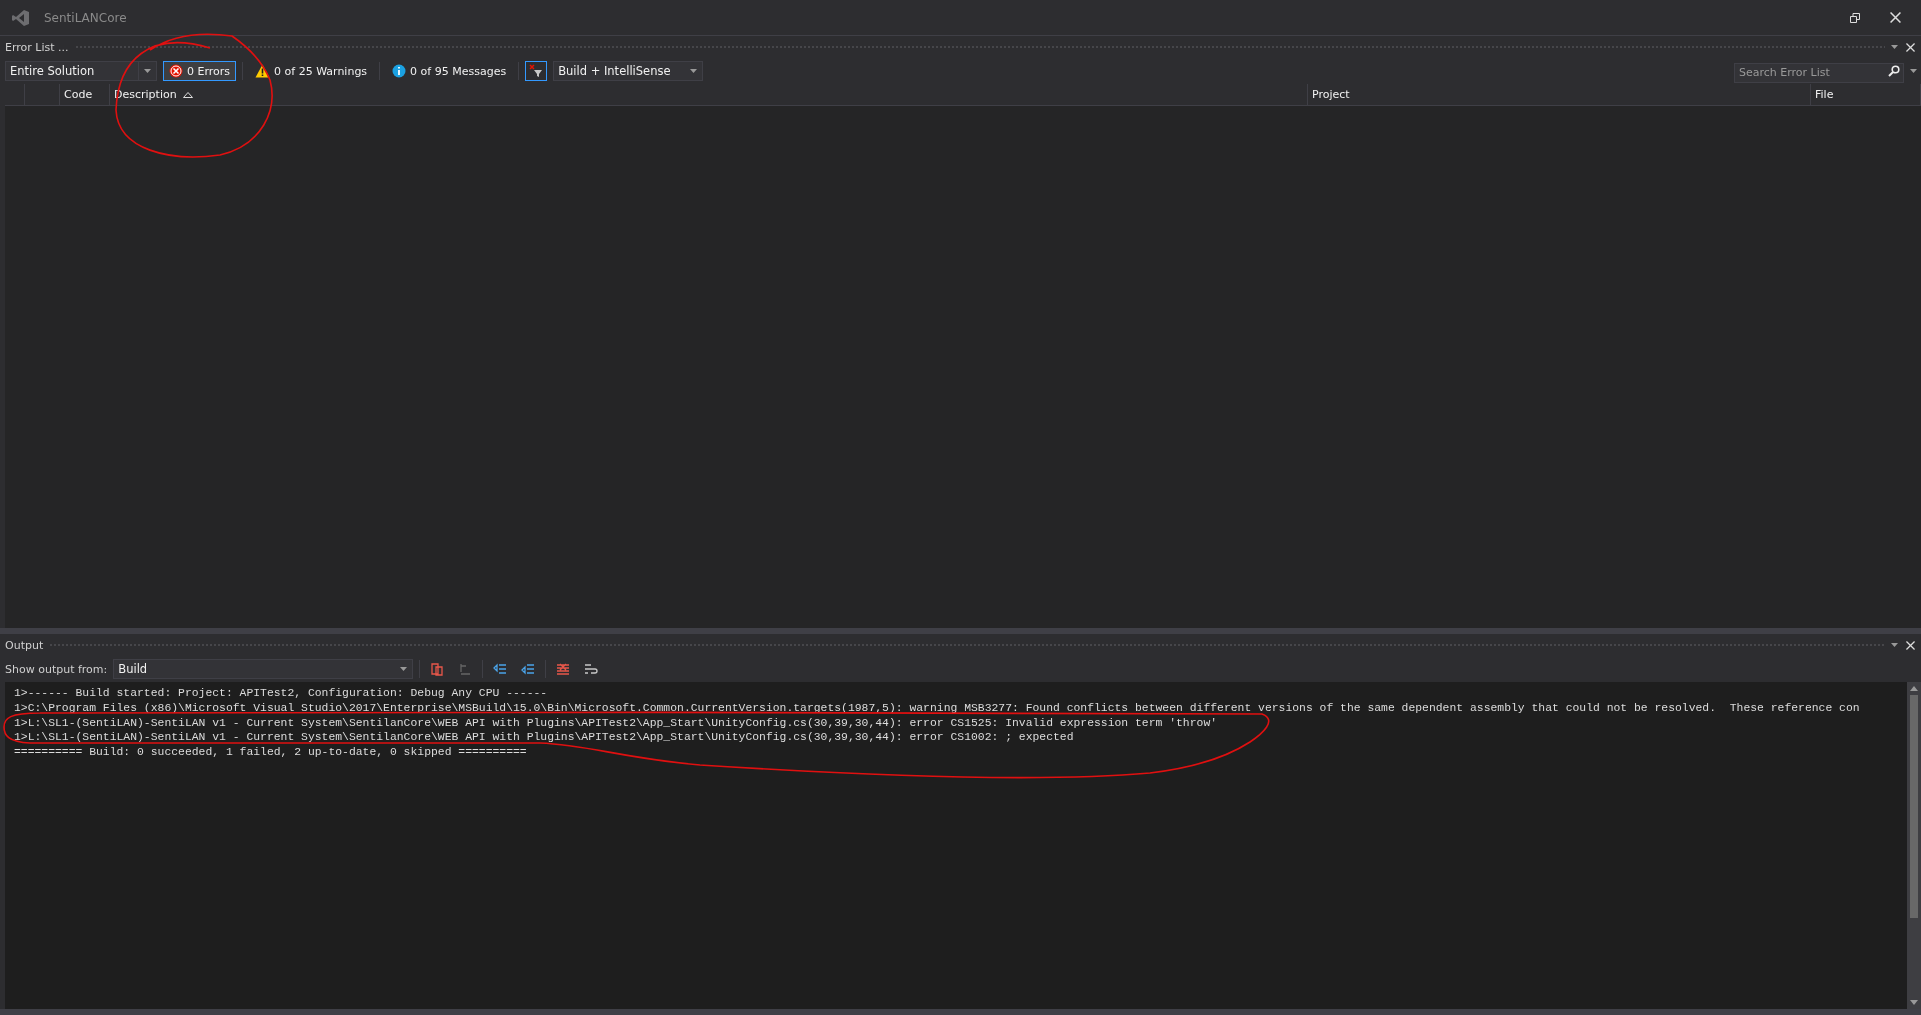 This screenshot has height=1015, width=1921. Describe the element at coordinates (1866, 94) in the screenshot. I see `column-header: File` at that location.